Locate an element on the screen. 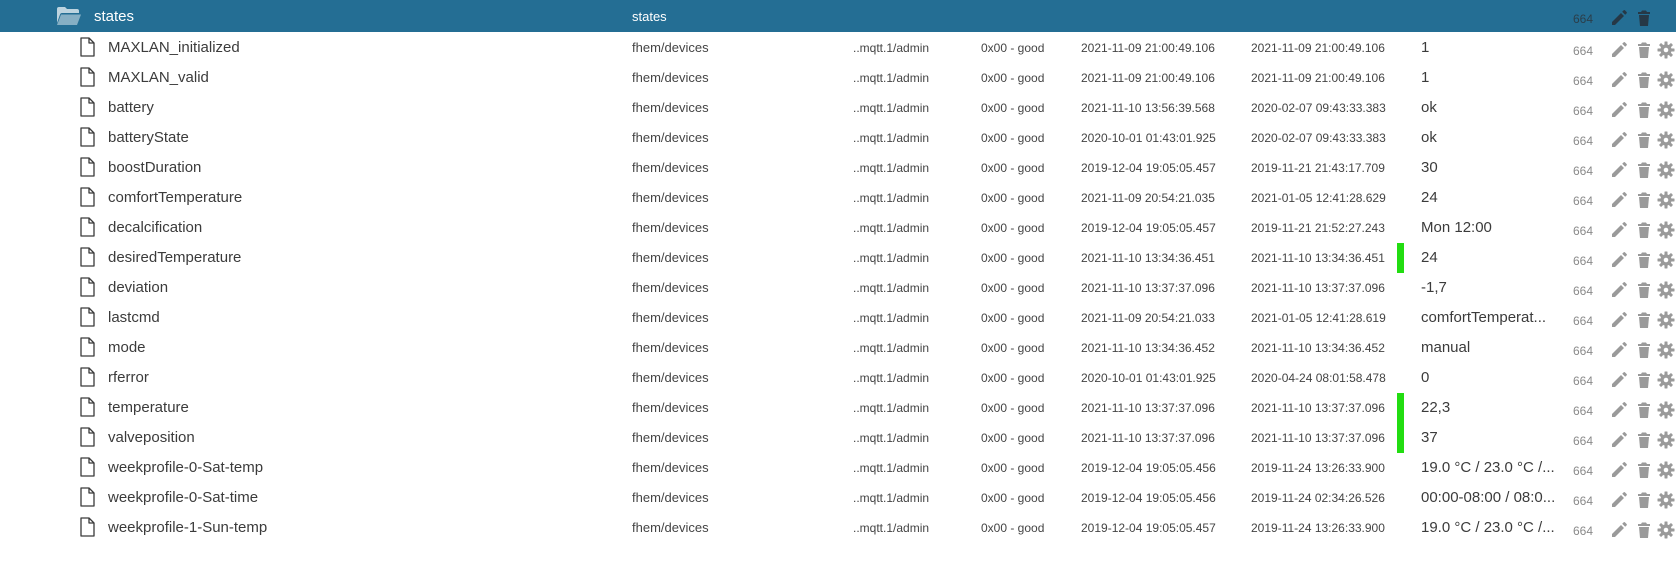 This screenshot has height=576, width=1676. state-timestamp: 2019-12-04 19:05:05.456 is located at coordinates (1148, 468).